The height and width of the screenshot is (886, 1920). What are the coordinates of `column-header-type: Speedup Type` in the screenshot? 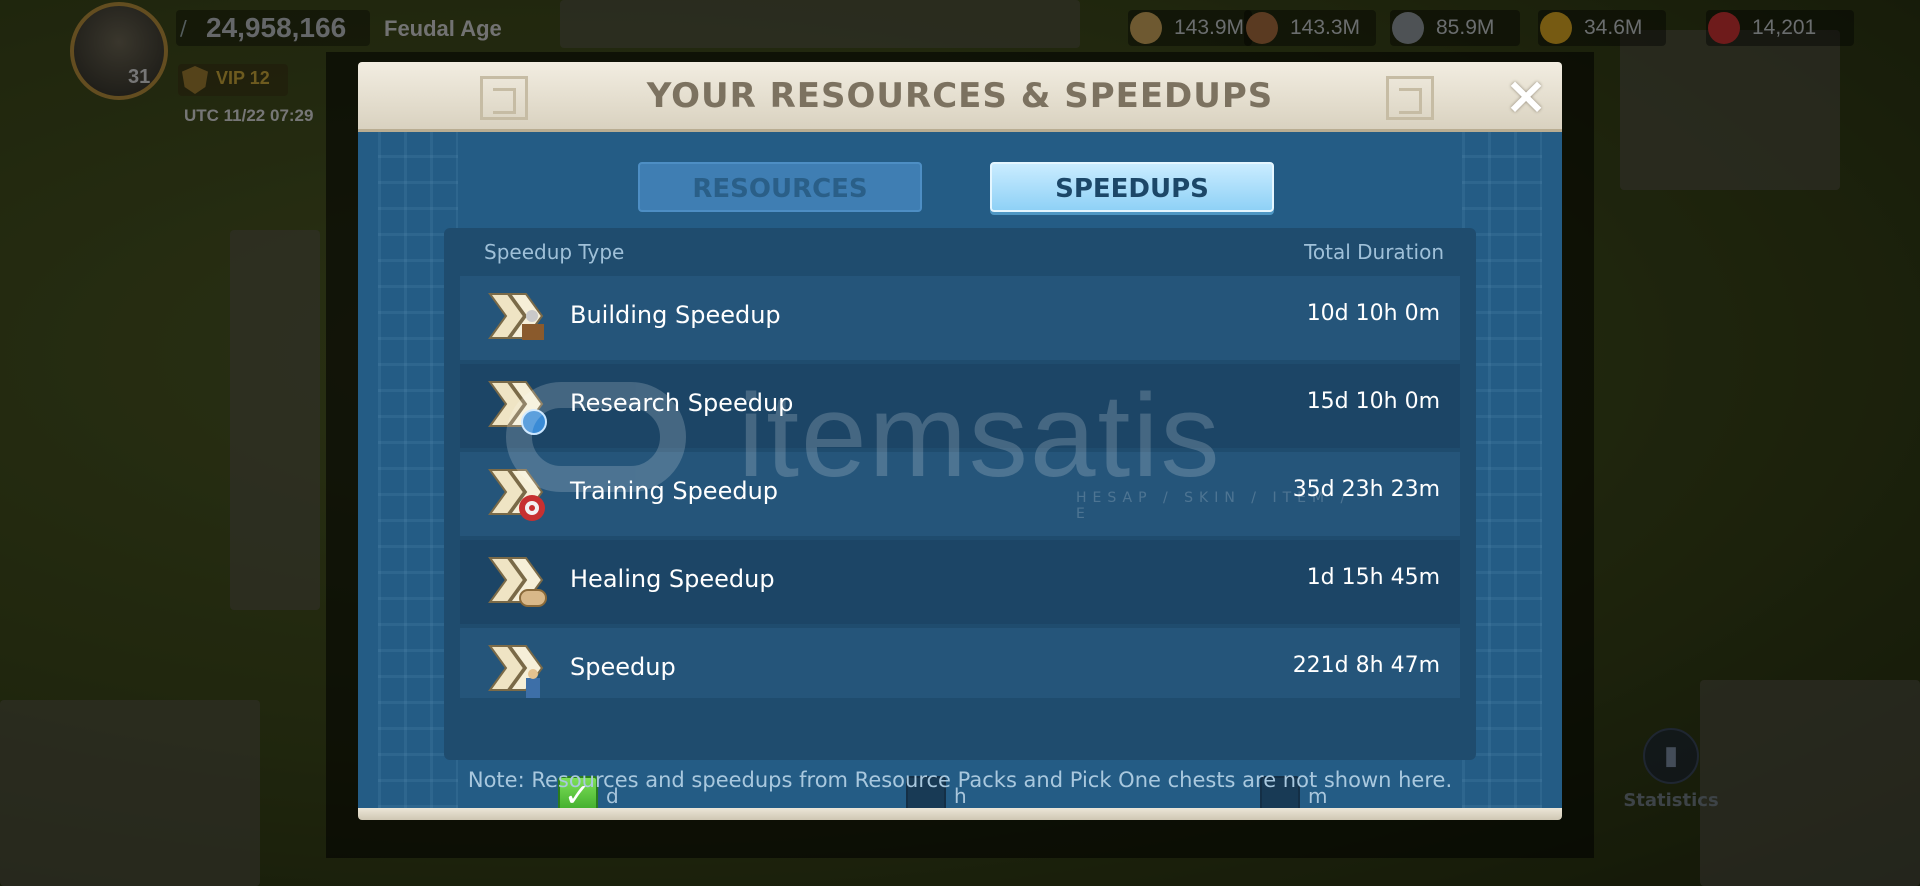 It's located at (554, 252).